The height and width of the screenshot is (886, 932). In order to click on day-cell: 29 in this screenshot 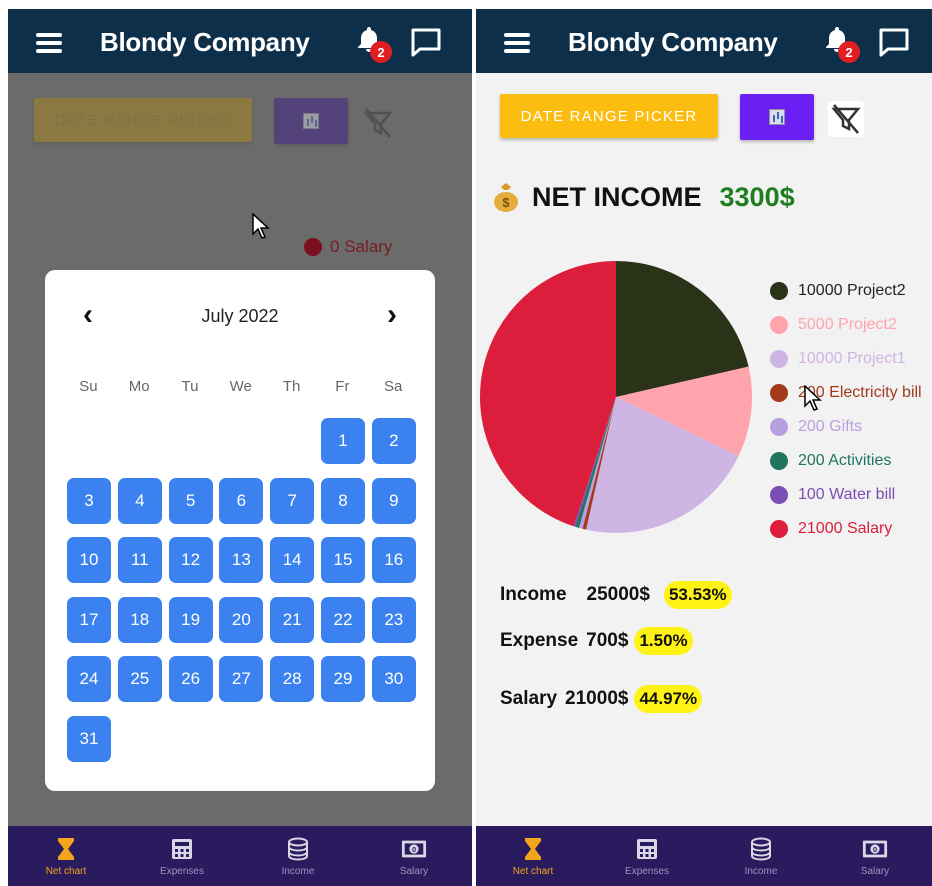, I will do `click(343, 679)`.